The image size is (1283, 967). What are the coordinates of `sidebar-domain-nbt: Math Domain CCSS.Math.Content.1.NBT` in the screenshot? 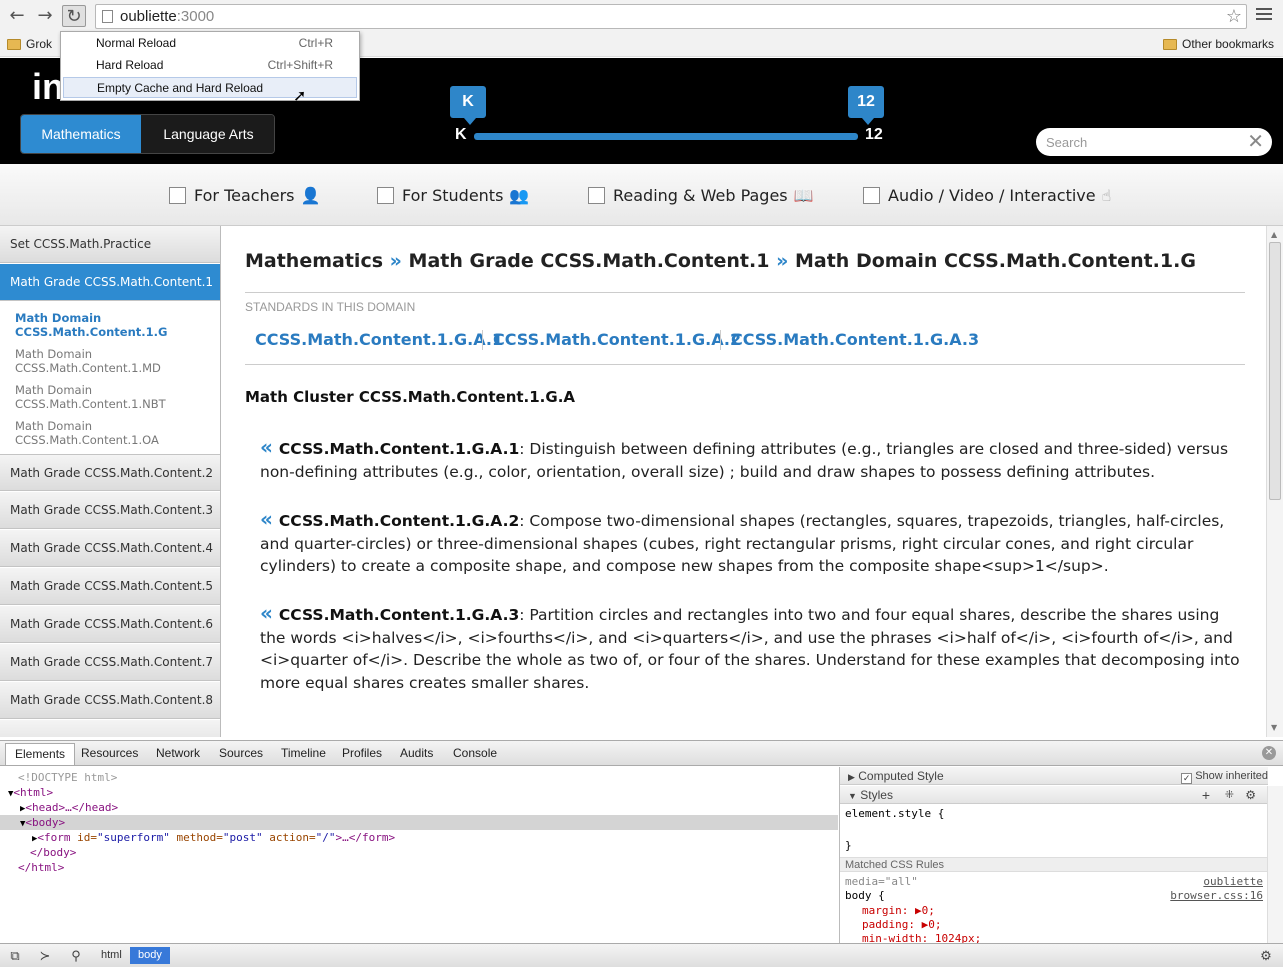 It's located at (90, 397).